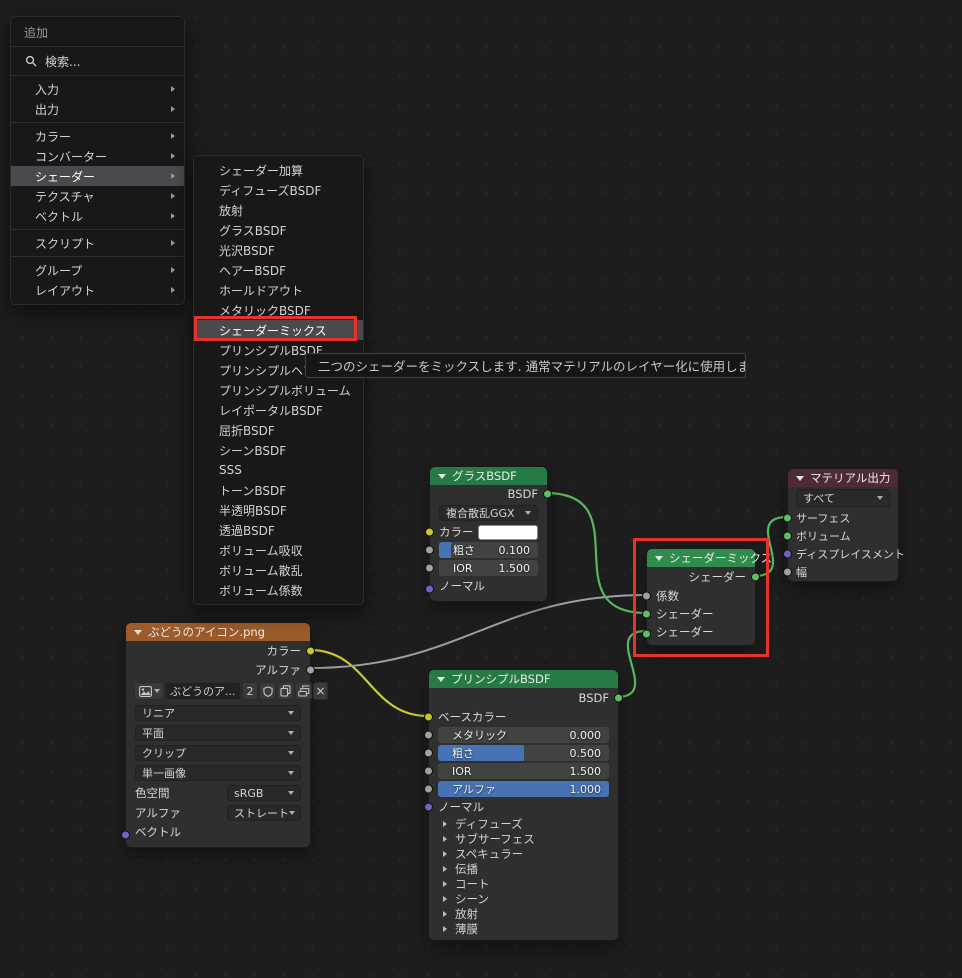  Describe the element at coordinates (278, 490) in the screenshot. I see `submenu-item-toon-bsdf: トーンBSDF` at that location.